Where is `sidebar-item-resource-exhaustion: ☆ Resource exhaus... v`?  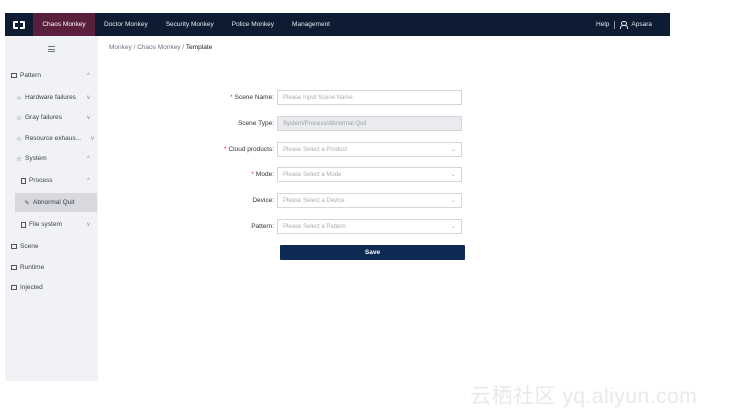
sidebar-item-resource-exhaustion: ☆ Resource exhaus... v is located at coordinates (51, 138).